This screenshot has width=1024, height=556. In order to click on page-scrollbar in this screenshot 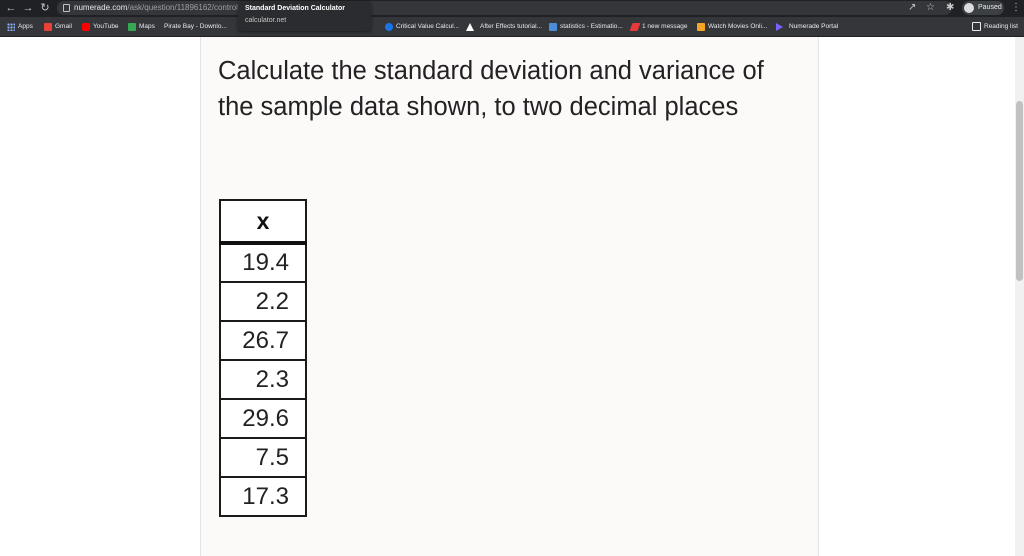, I will do `click(1019, 296)`.